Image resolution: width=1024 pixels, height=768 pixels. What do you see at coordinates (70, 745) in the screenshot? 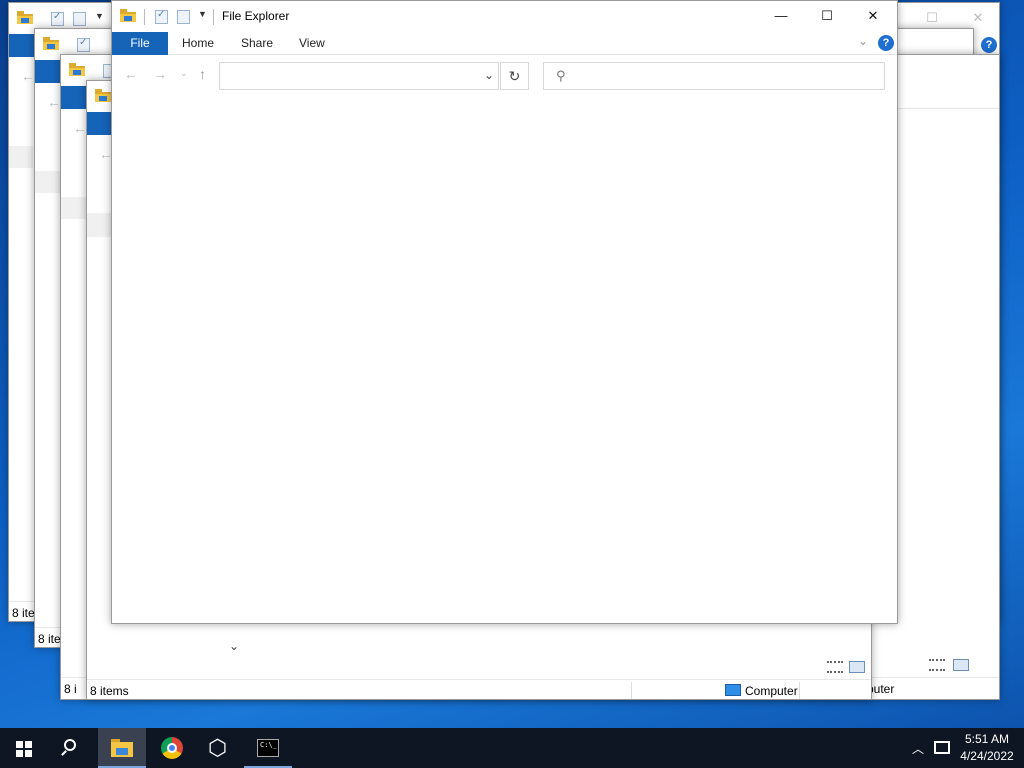
I see `search-icon` at bounding box center [70, 745].